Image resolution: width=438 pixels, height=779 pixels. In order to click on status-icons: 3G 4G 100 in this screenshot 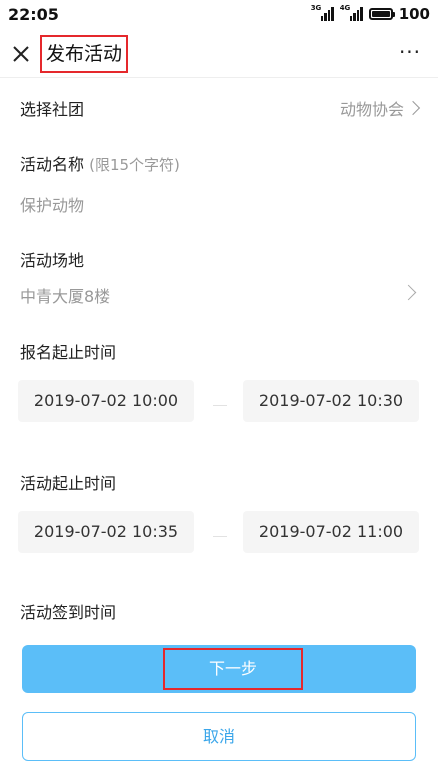, I will do `click(370, 13)`.